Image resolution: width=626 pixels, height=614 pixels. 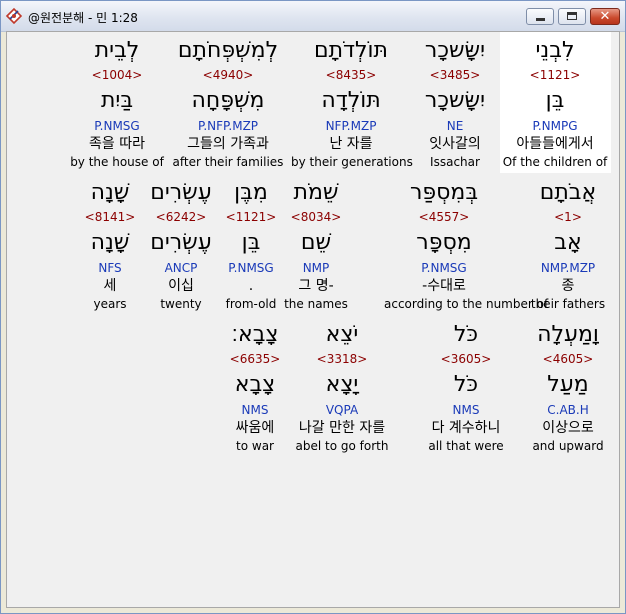 I want to click on strong-number: <6635>, so click(x=255, y=359).